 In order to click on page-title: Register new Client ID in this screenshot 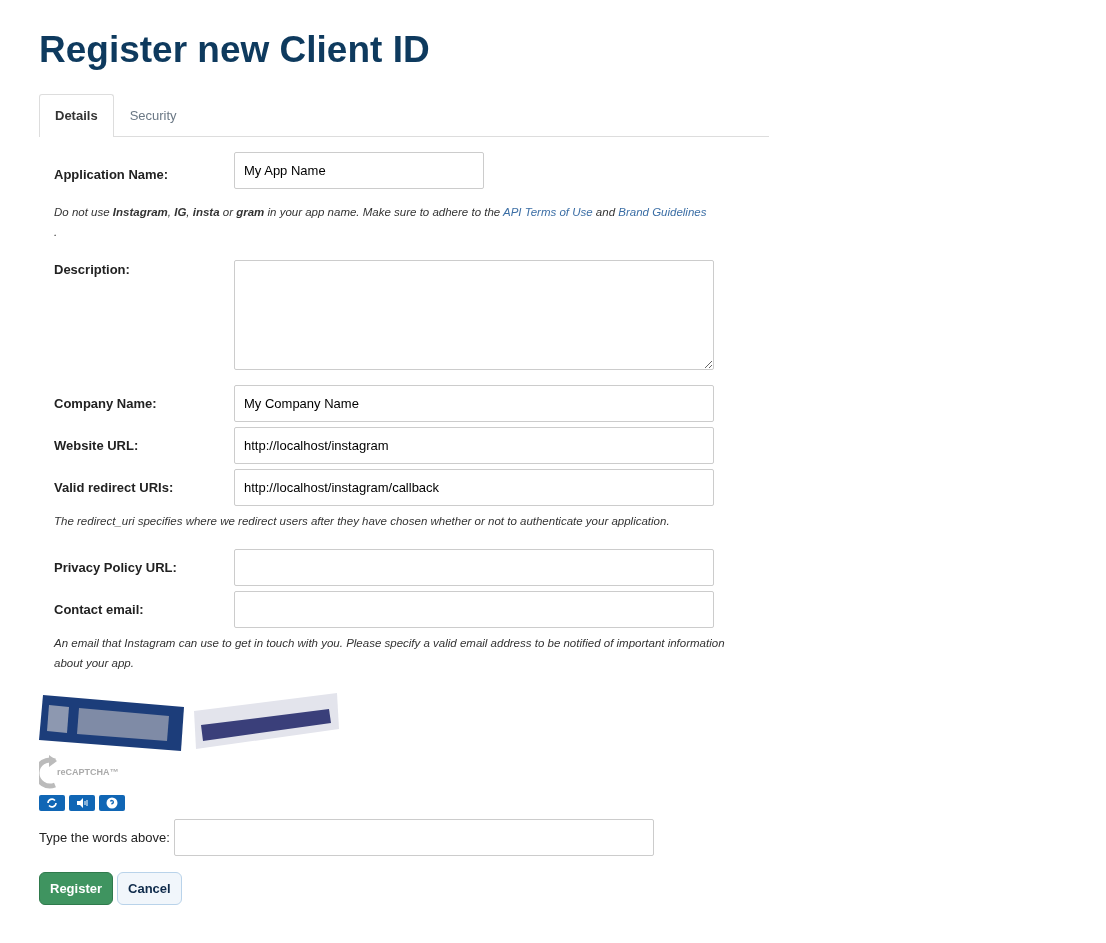, I will do `click(235, 50)`.